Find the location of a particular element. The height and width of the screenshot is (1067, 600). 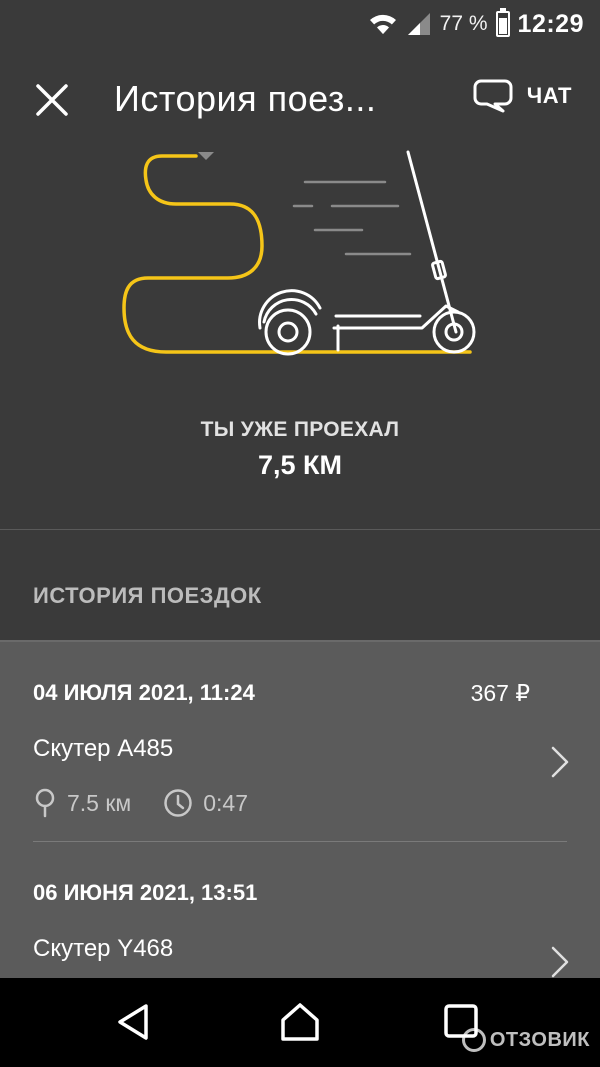

home-icon is located at coordinates (300, 1022).